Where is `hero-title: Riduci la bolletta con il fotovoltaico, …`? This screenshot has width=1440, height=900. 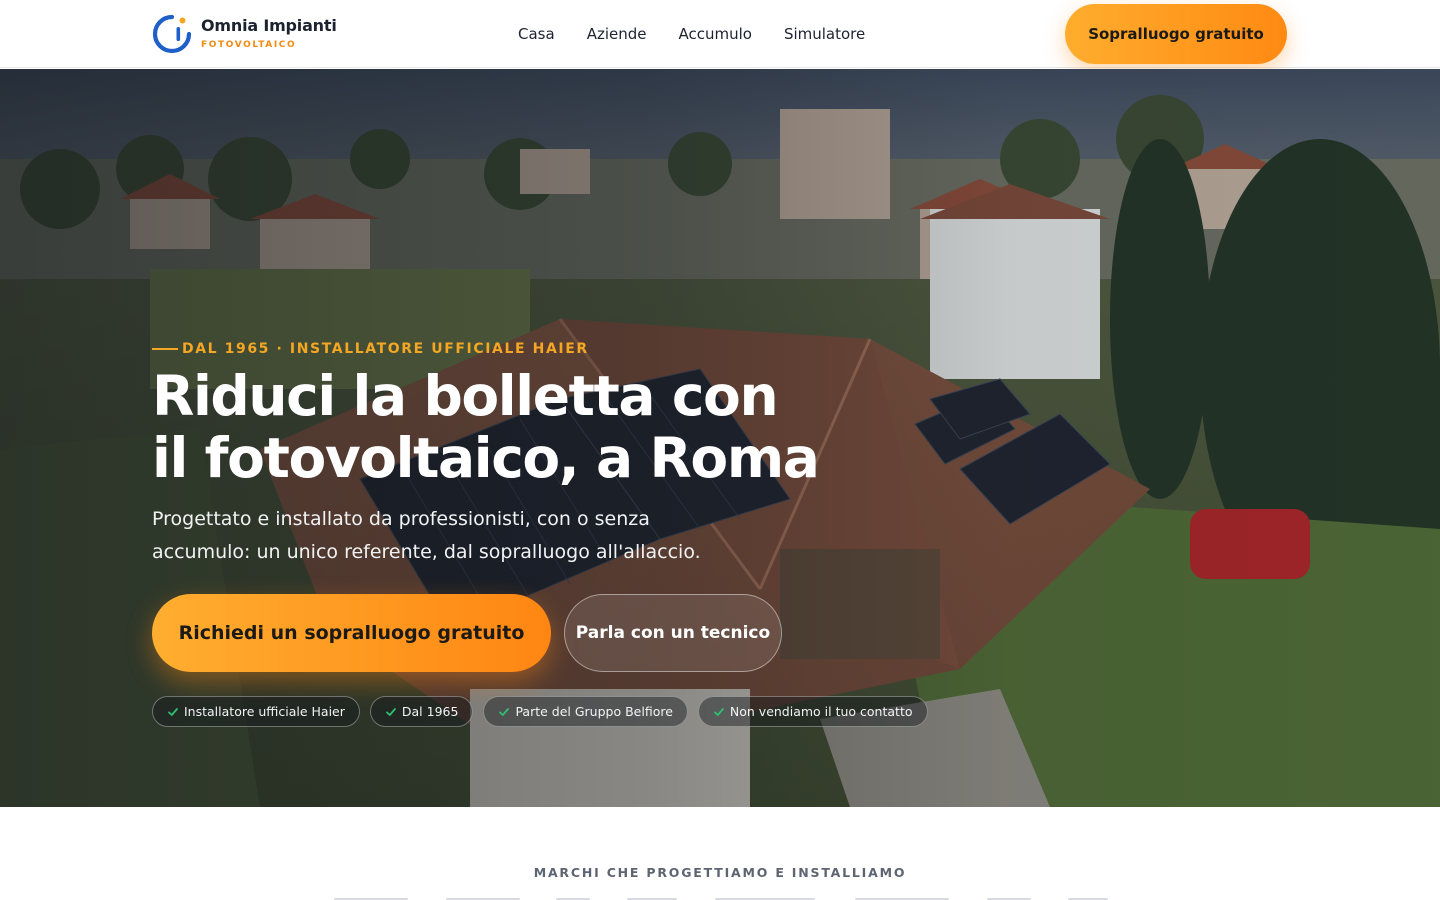 hero-title: Riduci la bolletta con il fotovoltaico, … is located at coordinates (512, 427).